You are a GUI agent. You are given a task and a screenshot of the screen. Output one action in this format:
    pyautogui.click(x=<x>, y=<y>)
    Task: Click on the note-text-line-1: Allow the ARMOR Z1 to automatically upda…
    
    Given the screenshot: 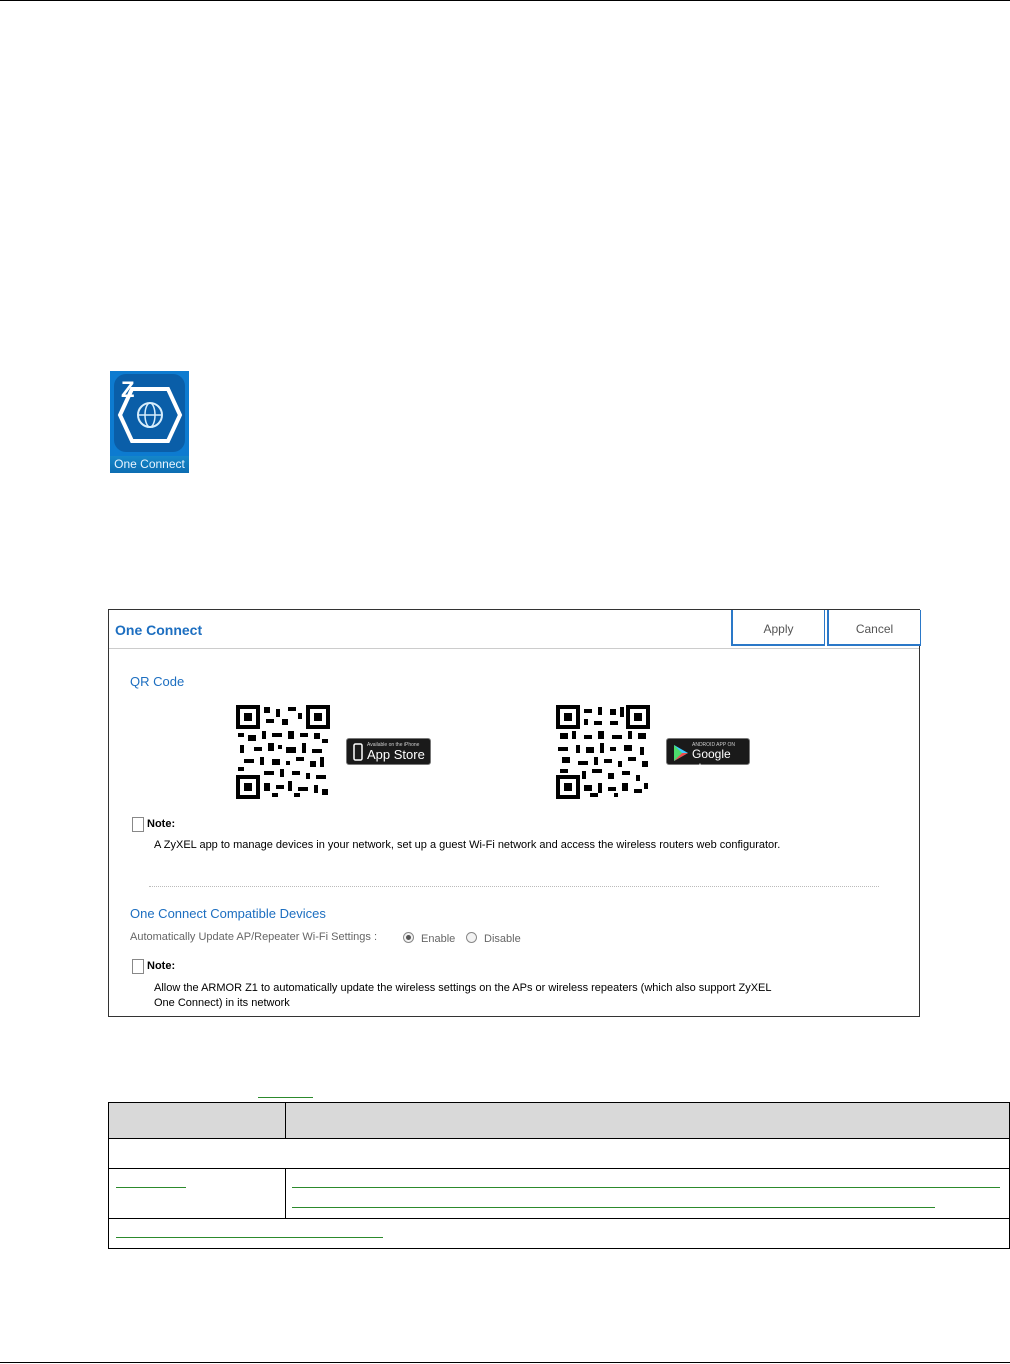 What is the action you would take?
    pyautogui.click(x=463, y=988)
    